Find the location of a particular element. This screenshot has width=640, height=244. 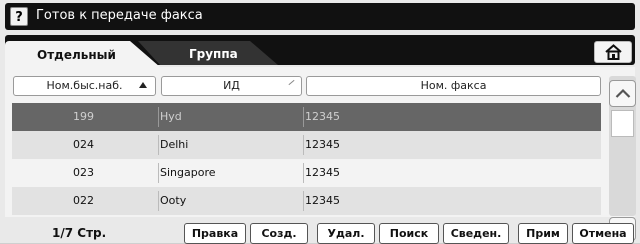

scrollbar-thumb is located at coordinates (622, 123).